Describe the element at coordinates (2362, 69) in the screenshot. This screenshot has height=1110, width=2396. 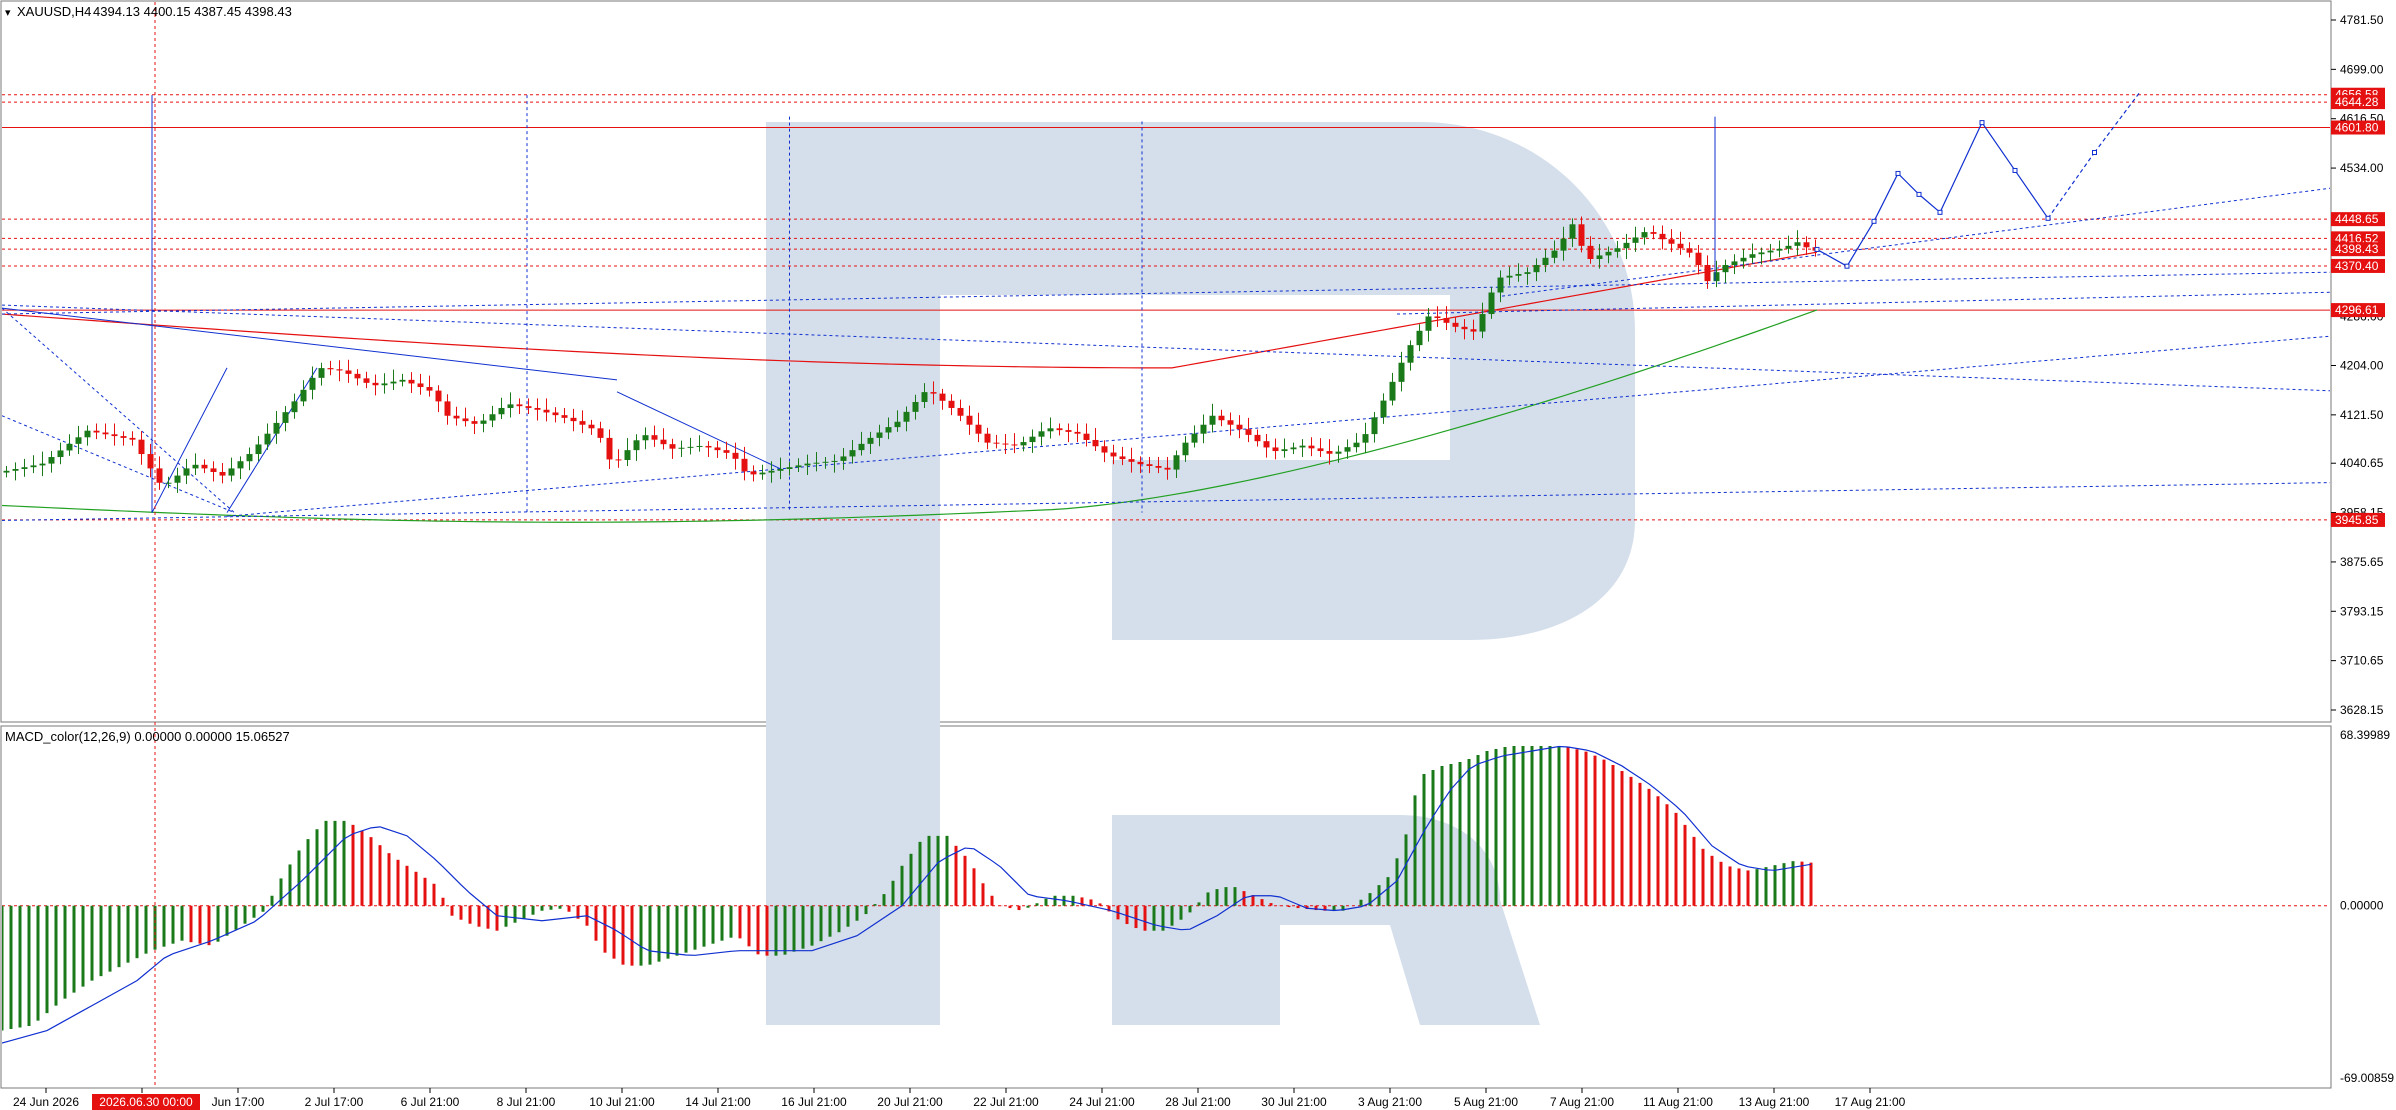
I see `y-tick-label: 4699.00` at that location.